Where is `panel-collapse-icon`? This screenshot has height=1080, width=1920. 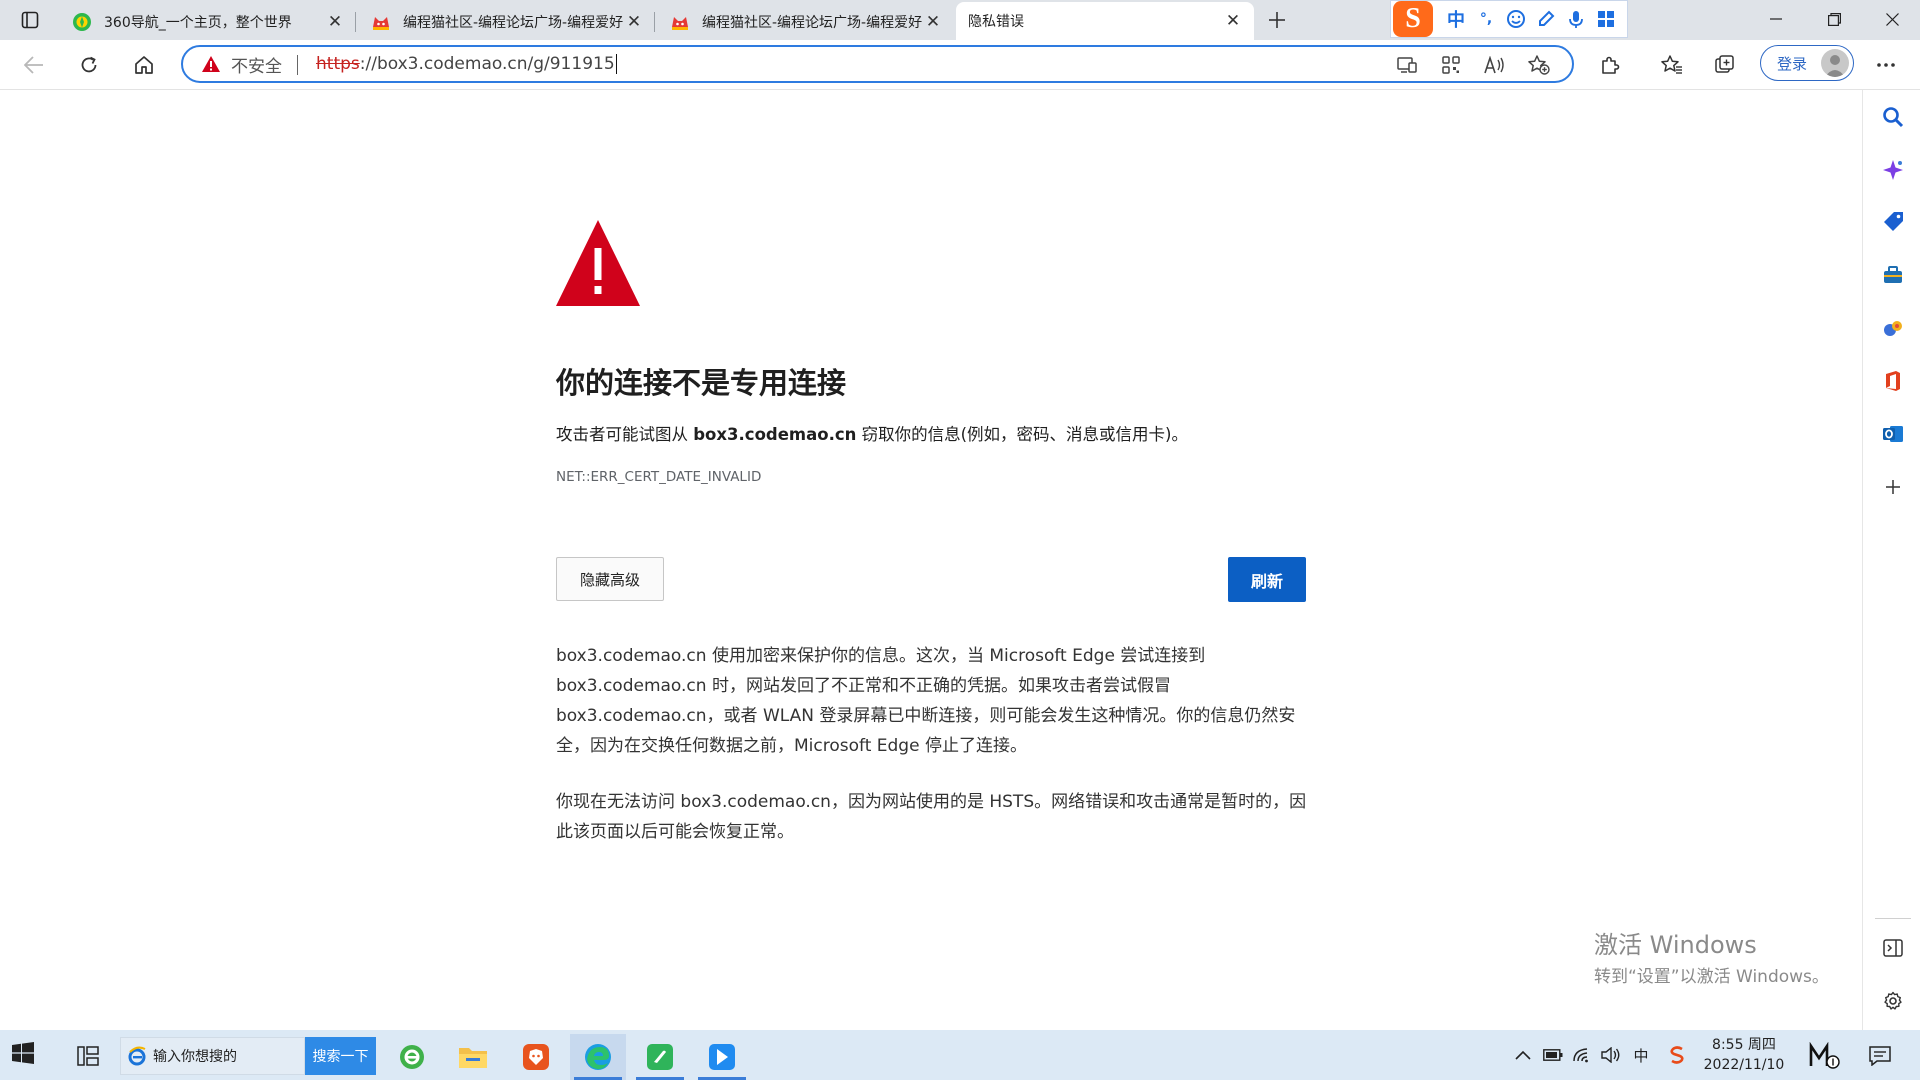 panel-collapse-icon is located at coordinates (1893, 948).